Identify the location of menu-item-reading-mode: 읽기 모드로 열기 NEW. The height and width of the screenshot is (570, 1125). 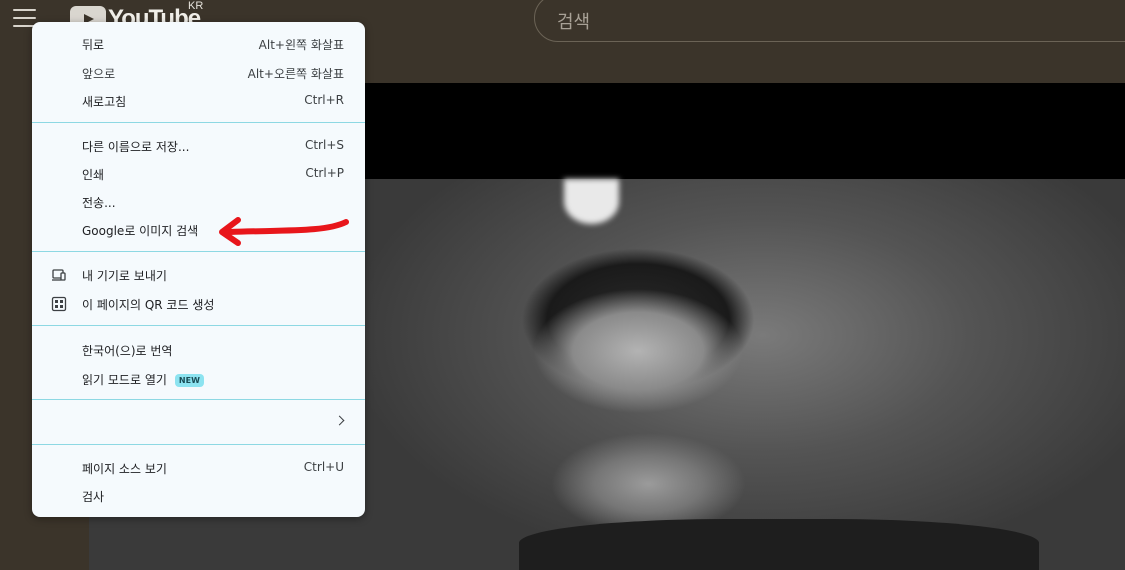
(198, 379).